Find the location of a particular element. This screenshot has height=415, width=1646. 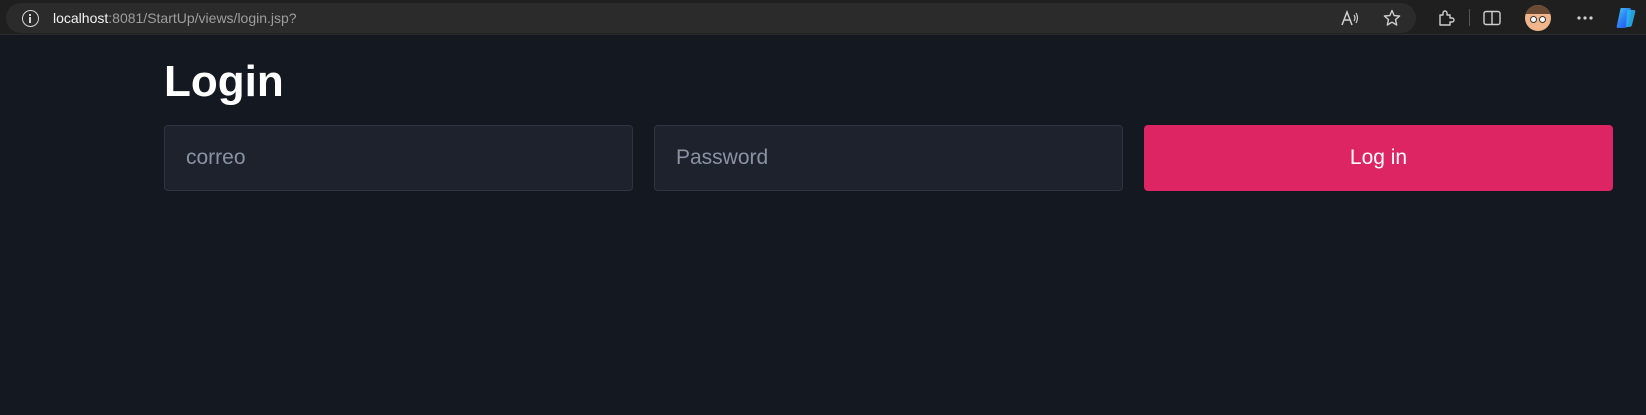

url-path: :8081/StartUp/views/login.jsp? is located at coordinates (202, 18).